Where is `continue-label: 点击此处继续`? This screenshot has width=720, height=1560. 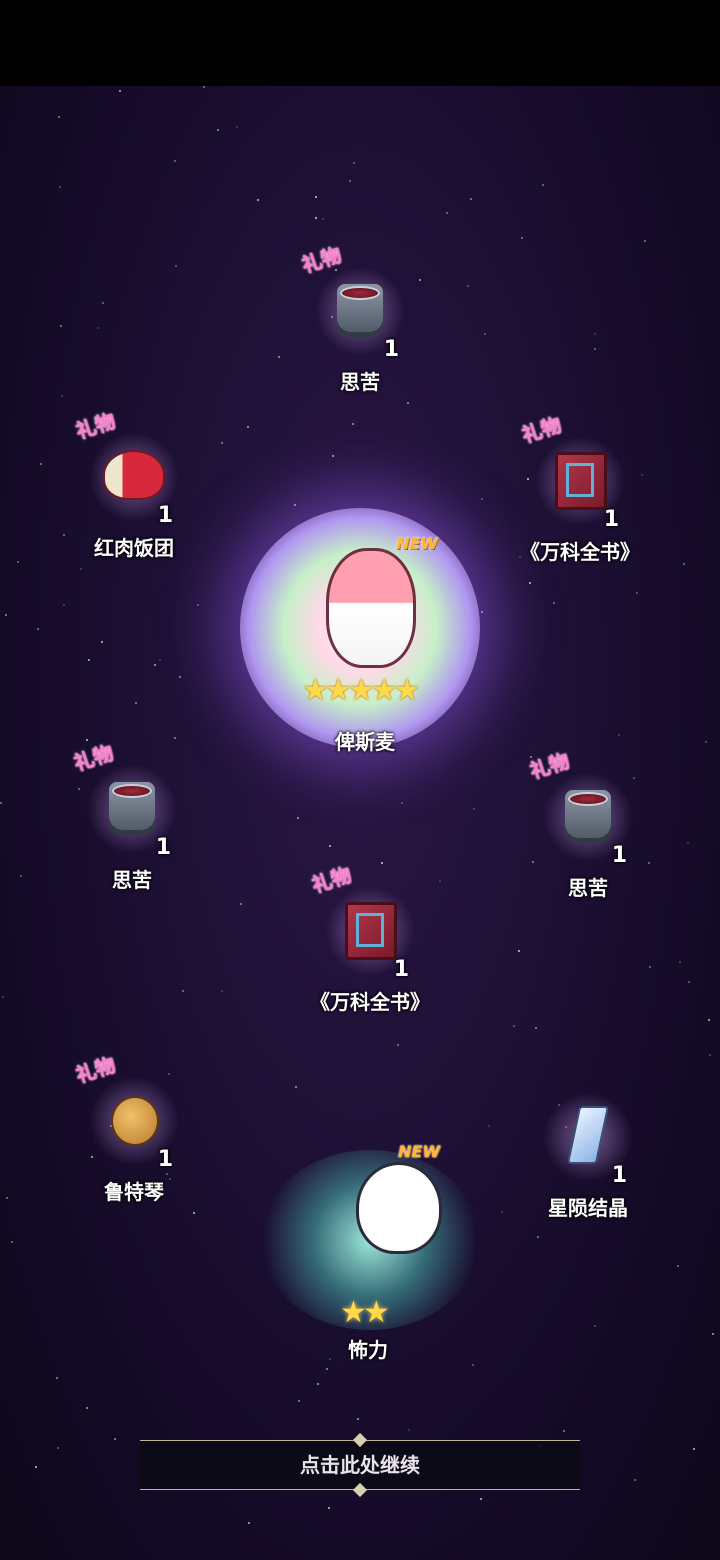 continue-label: 点击此处继续 is located at coordinates (360, 1465).